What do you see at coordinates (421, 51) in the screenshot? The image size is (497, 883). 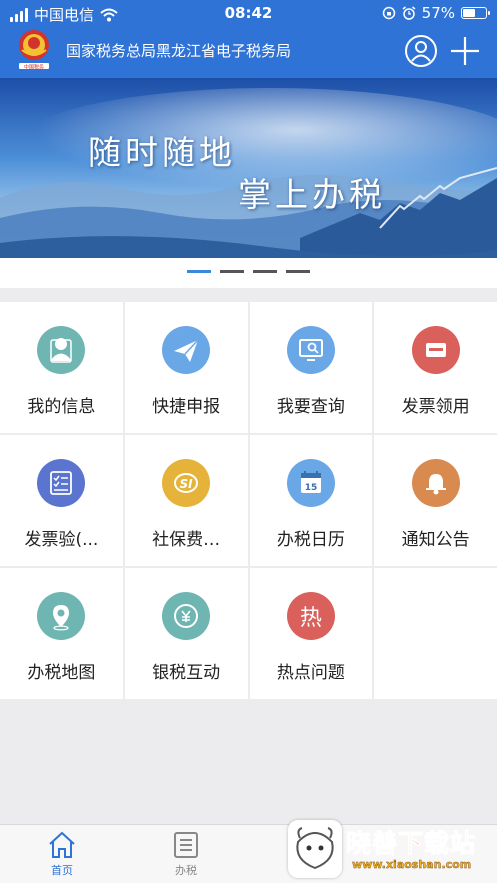 I see `user-profile-button` at bounding box center [421, 51].